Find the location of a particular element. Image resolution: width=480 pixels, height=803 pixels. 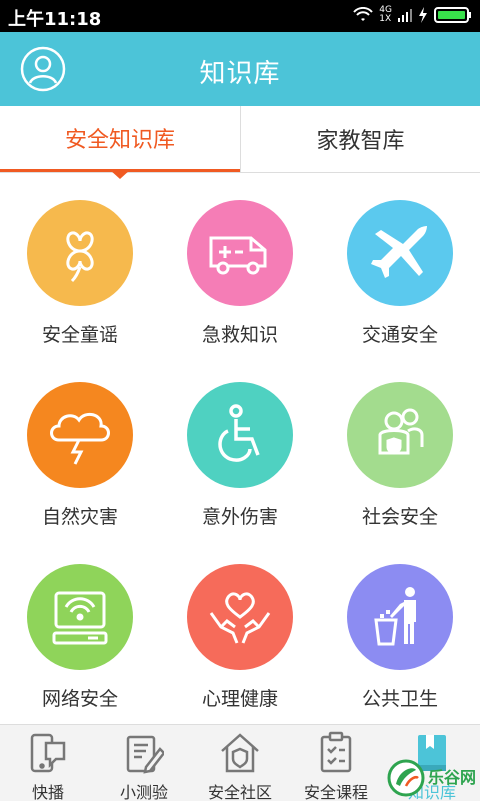

nav-label: 快播 is located at coordinates (47, 792).